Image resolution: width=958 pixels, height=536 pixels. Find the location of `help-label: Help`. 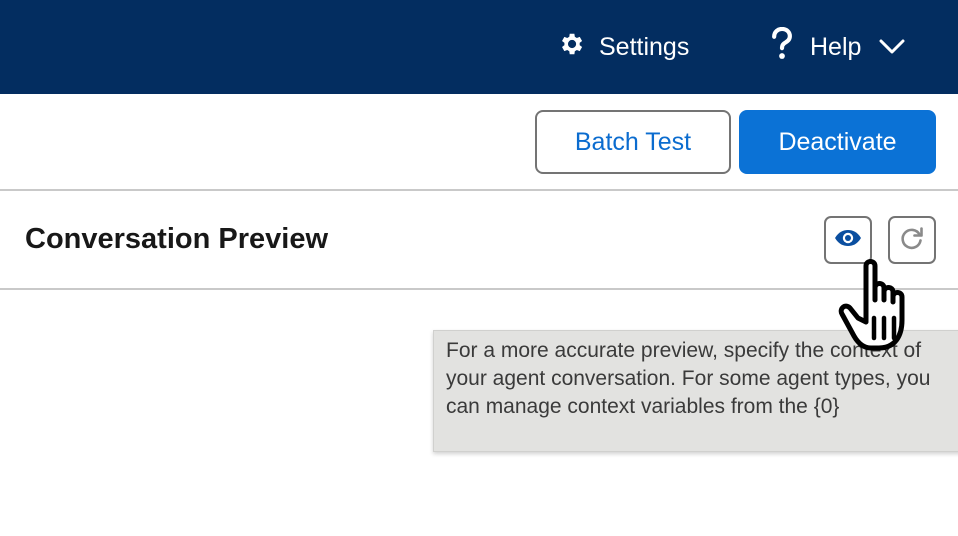

help-label: Help is located at coordinates (836, 46).